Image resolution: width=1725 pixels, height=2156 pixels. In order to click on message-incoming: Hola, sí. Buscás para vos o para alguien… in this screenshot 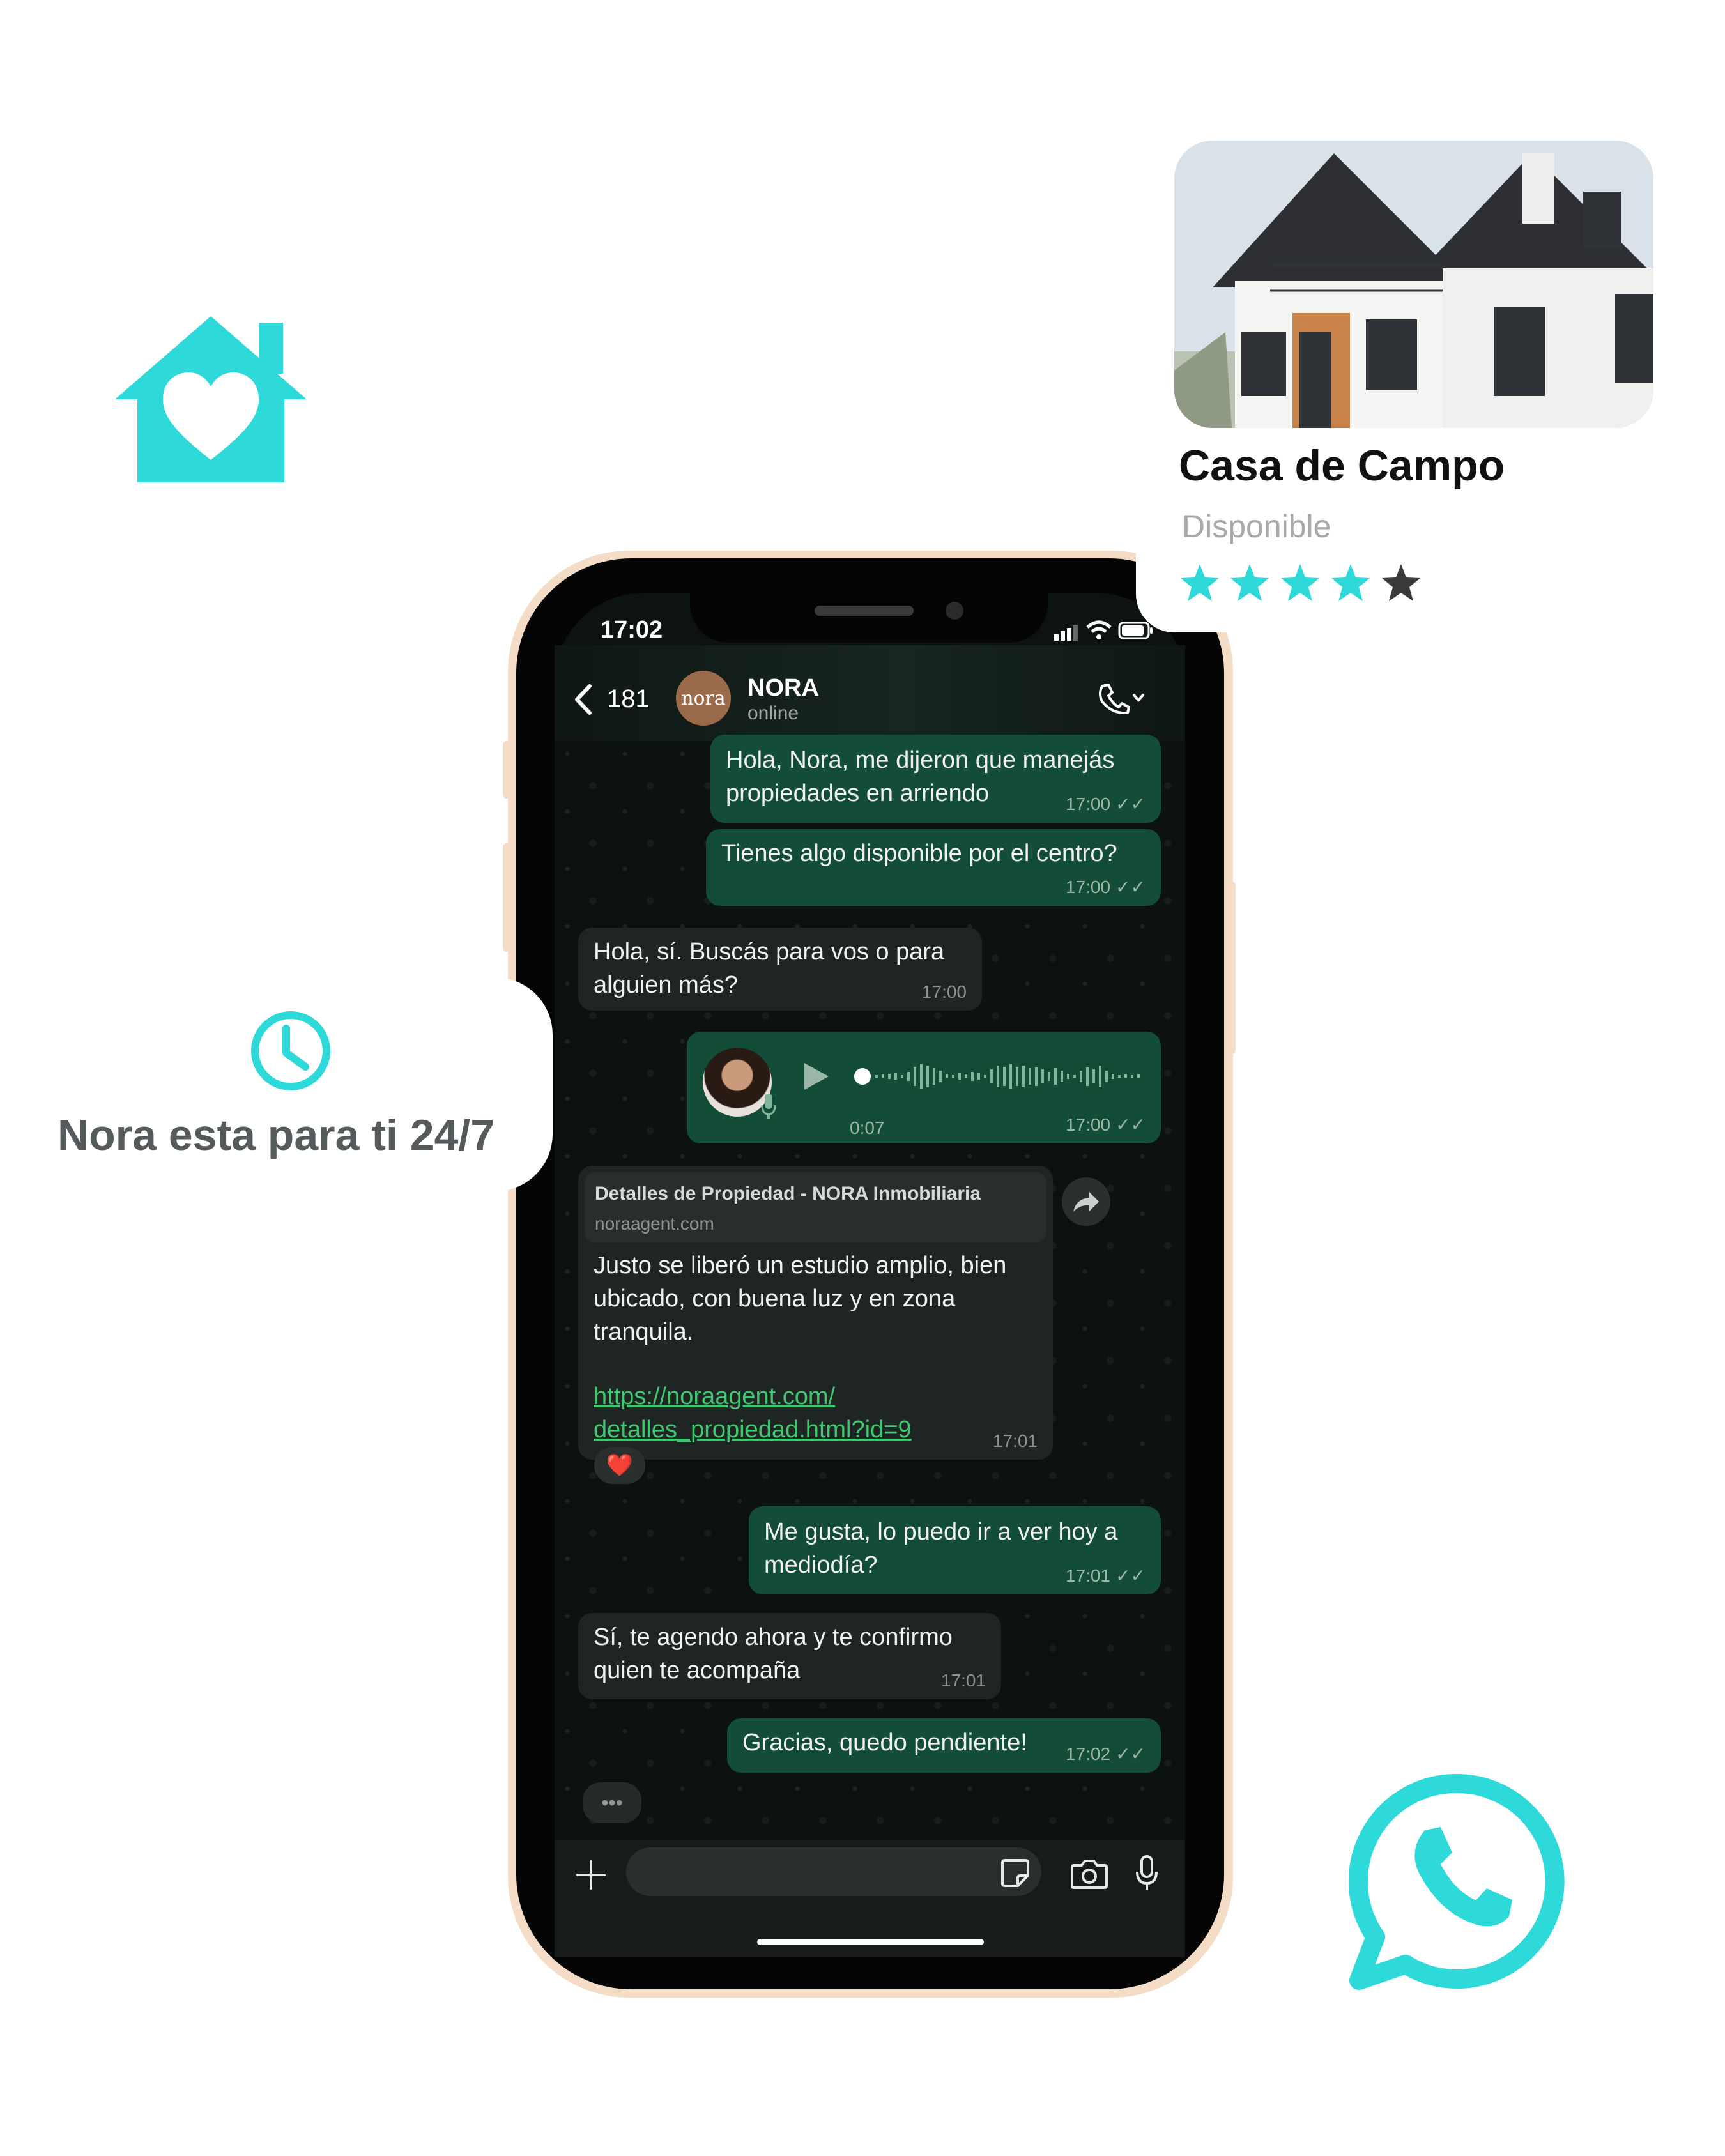, I will do `click(780, 969)`.